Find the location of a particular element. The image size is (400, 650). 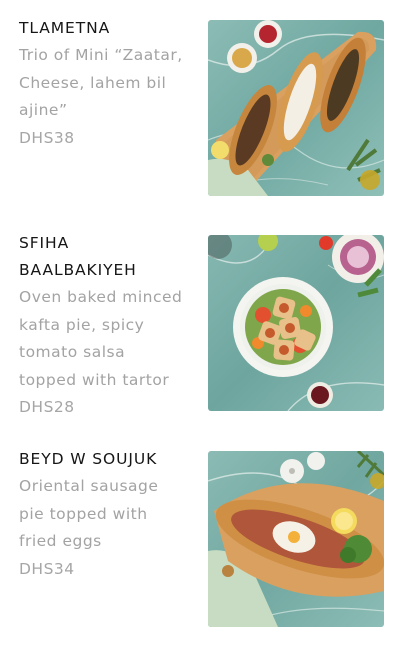

item-price: DHS38 is located at coordinates (47, 137).